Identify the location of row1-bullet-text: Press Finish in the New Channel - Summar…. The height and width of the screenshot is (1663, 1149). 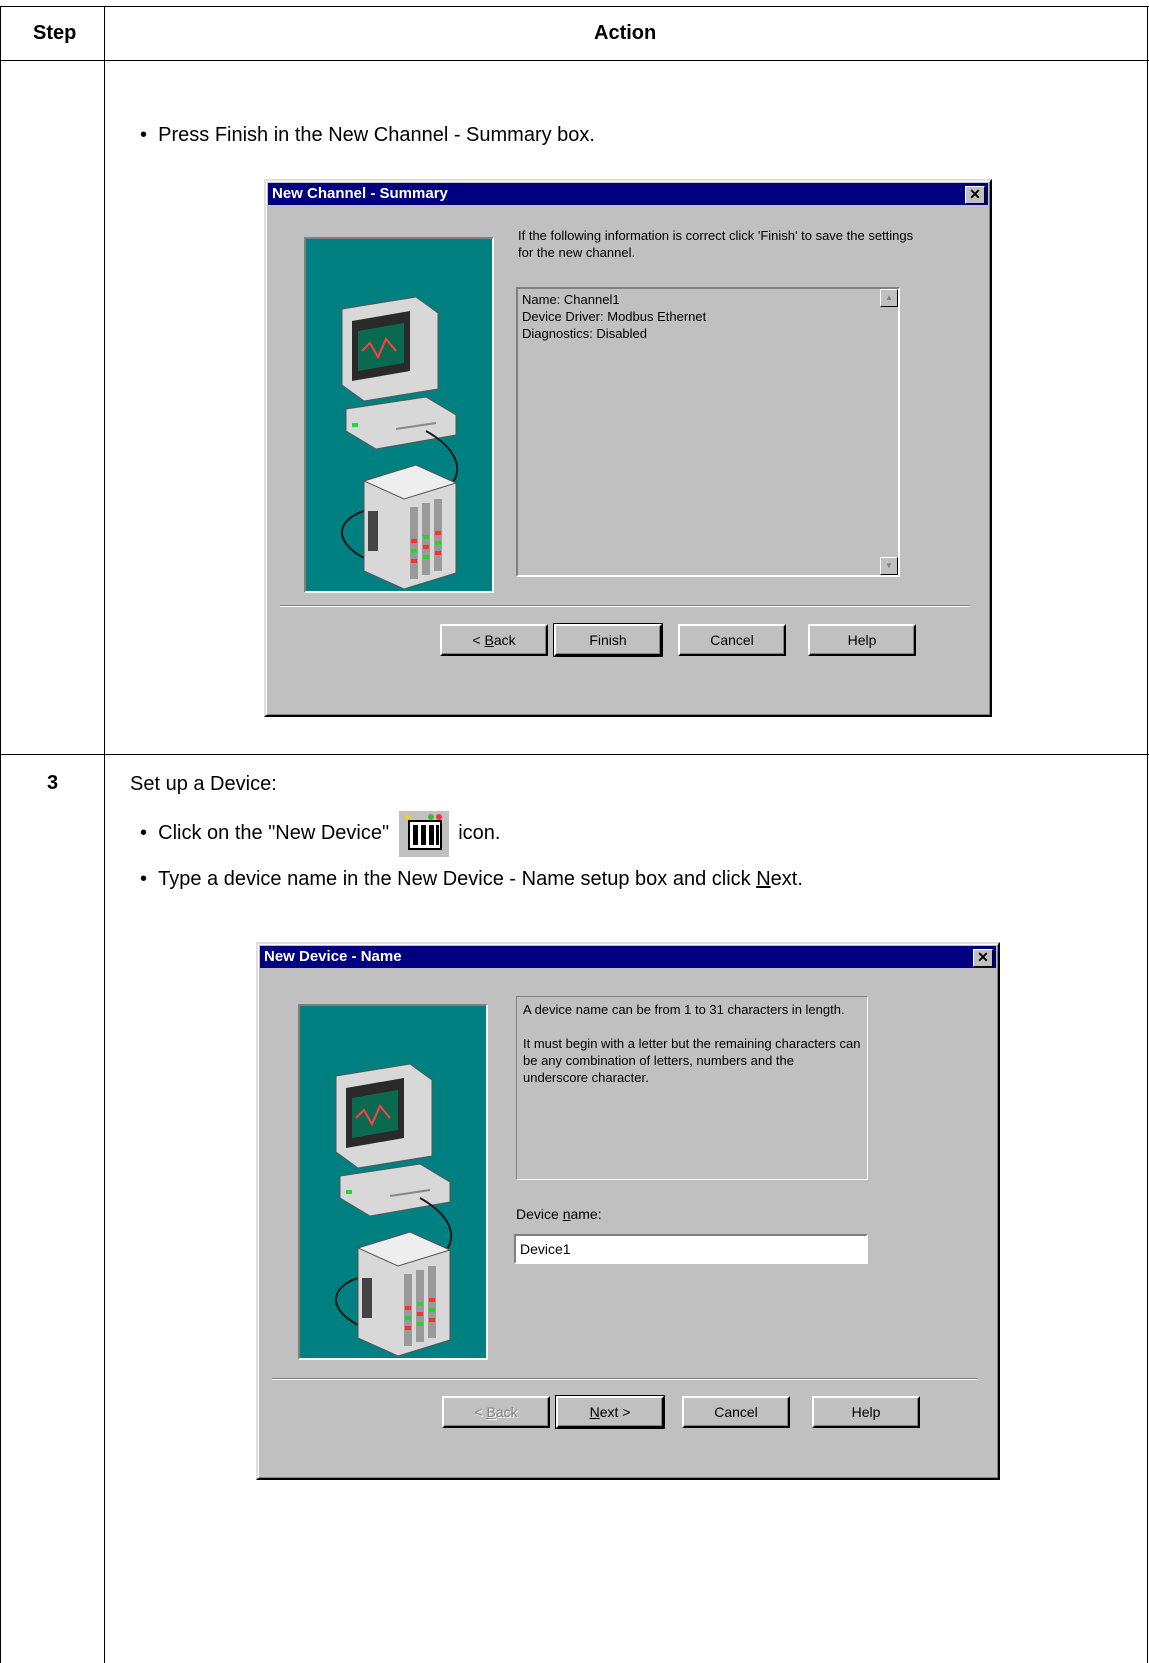
(376, 135).